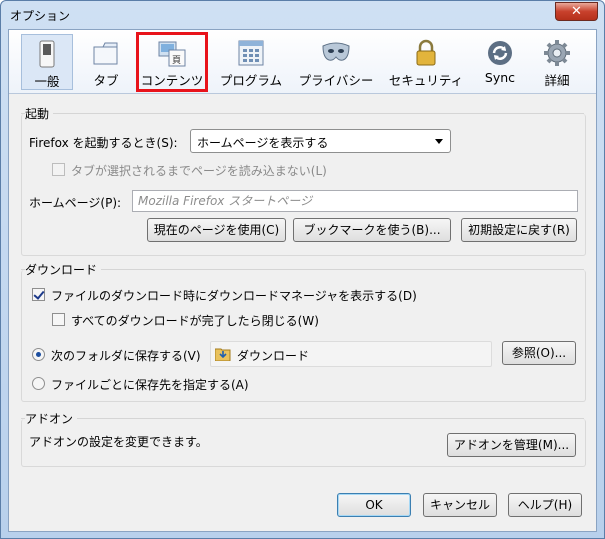 The image size is (605, 539). I want to click on applications-icon, so click(251, 53).